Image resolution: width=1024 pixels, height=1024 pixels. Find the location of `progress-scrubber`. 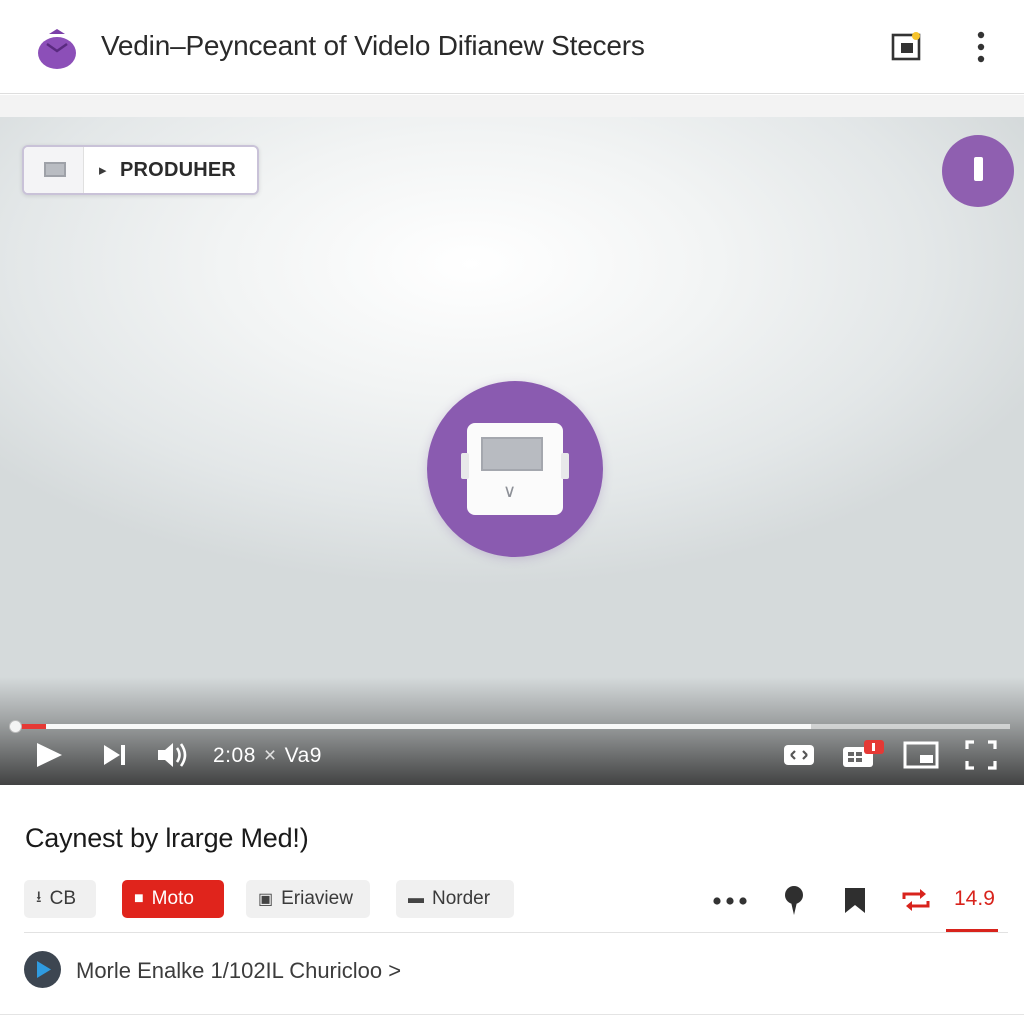

progress-scrubber is located at coordinates (15, 726).